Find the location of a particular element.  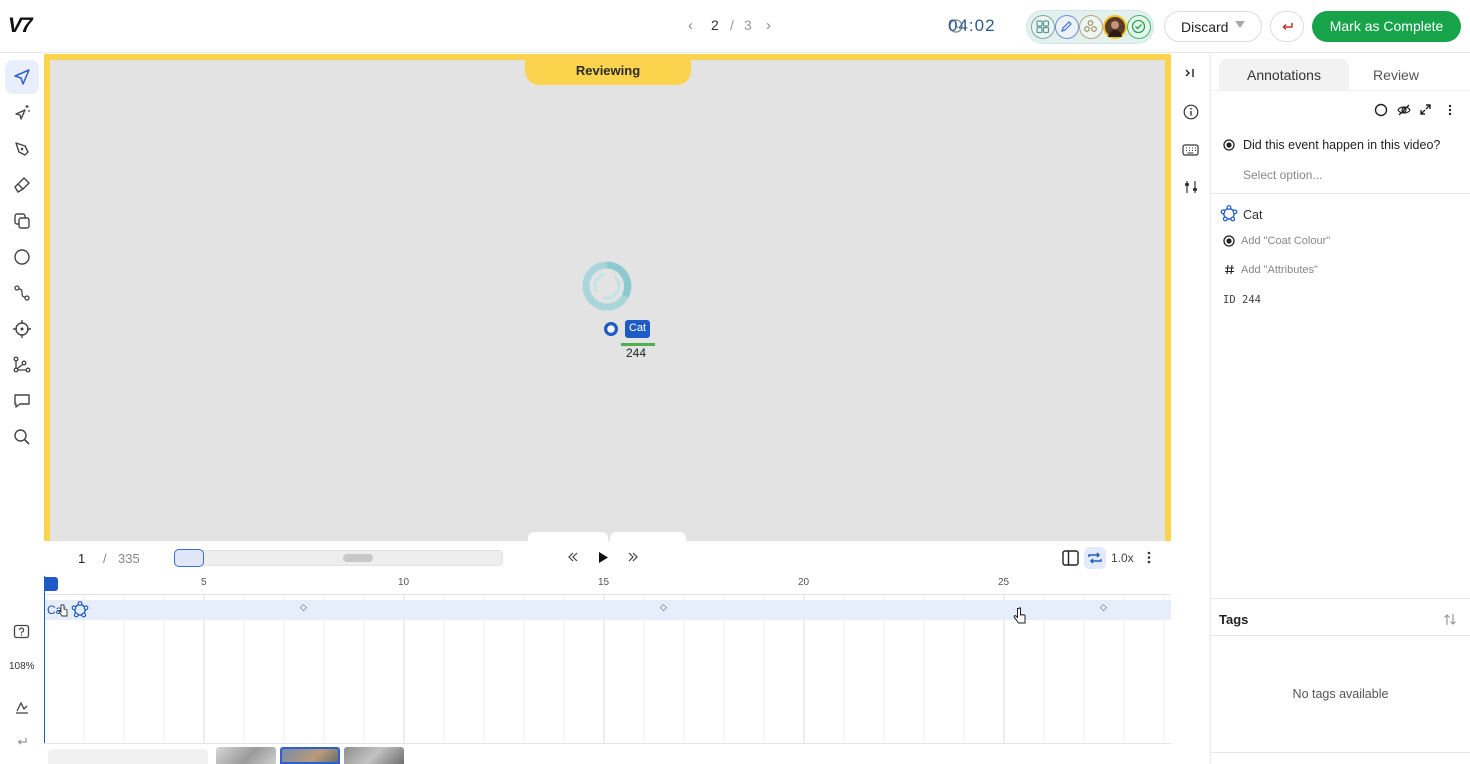

annotation-id-key: ID is located at coordinates (1229, 300).